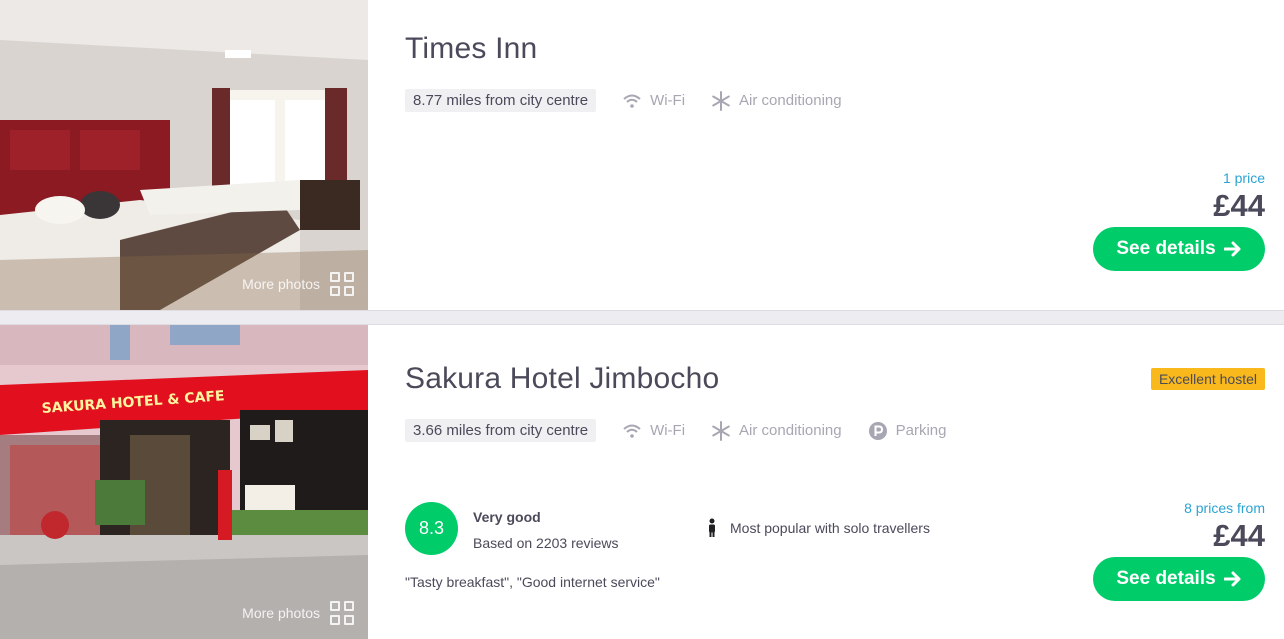 The height and width of the screenshot is (639, 1284). I want to click on parking-icon, so click(877, 430).